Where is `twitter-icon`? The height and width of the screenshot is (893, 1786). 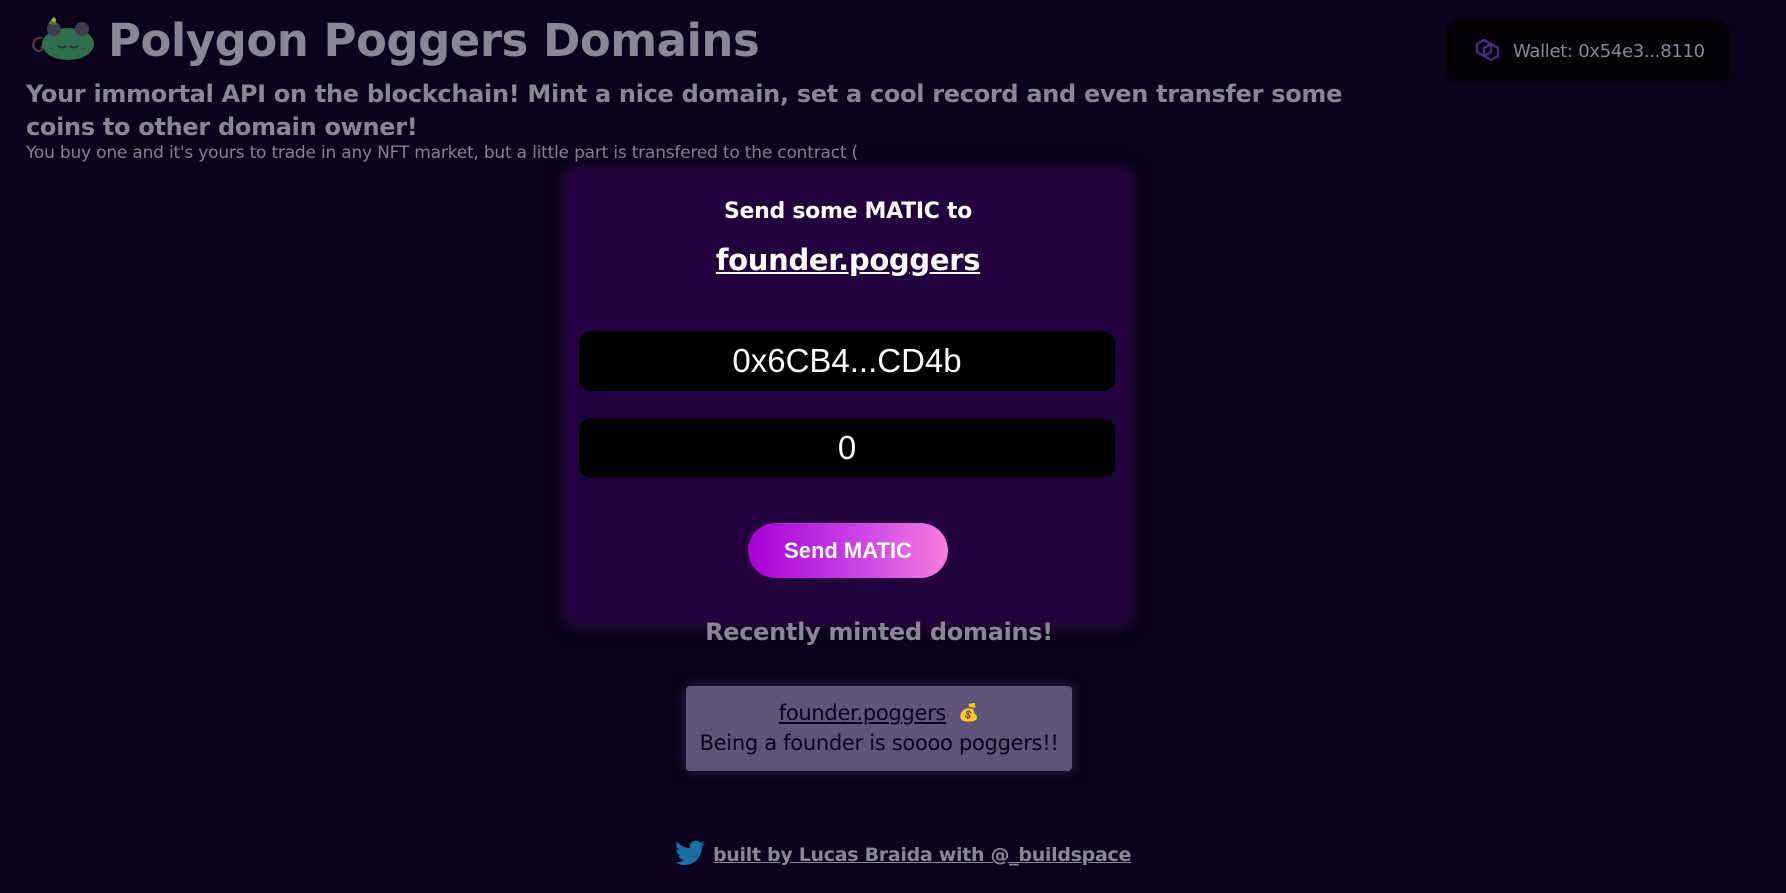
twitter-icon is located at coordinates (690, 855).